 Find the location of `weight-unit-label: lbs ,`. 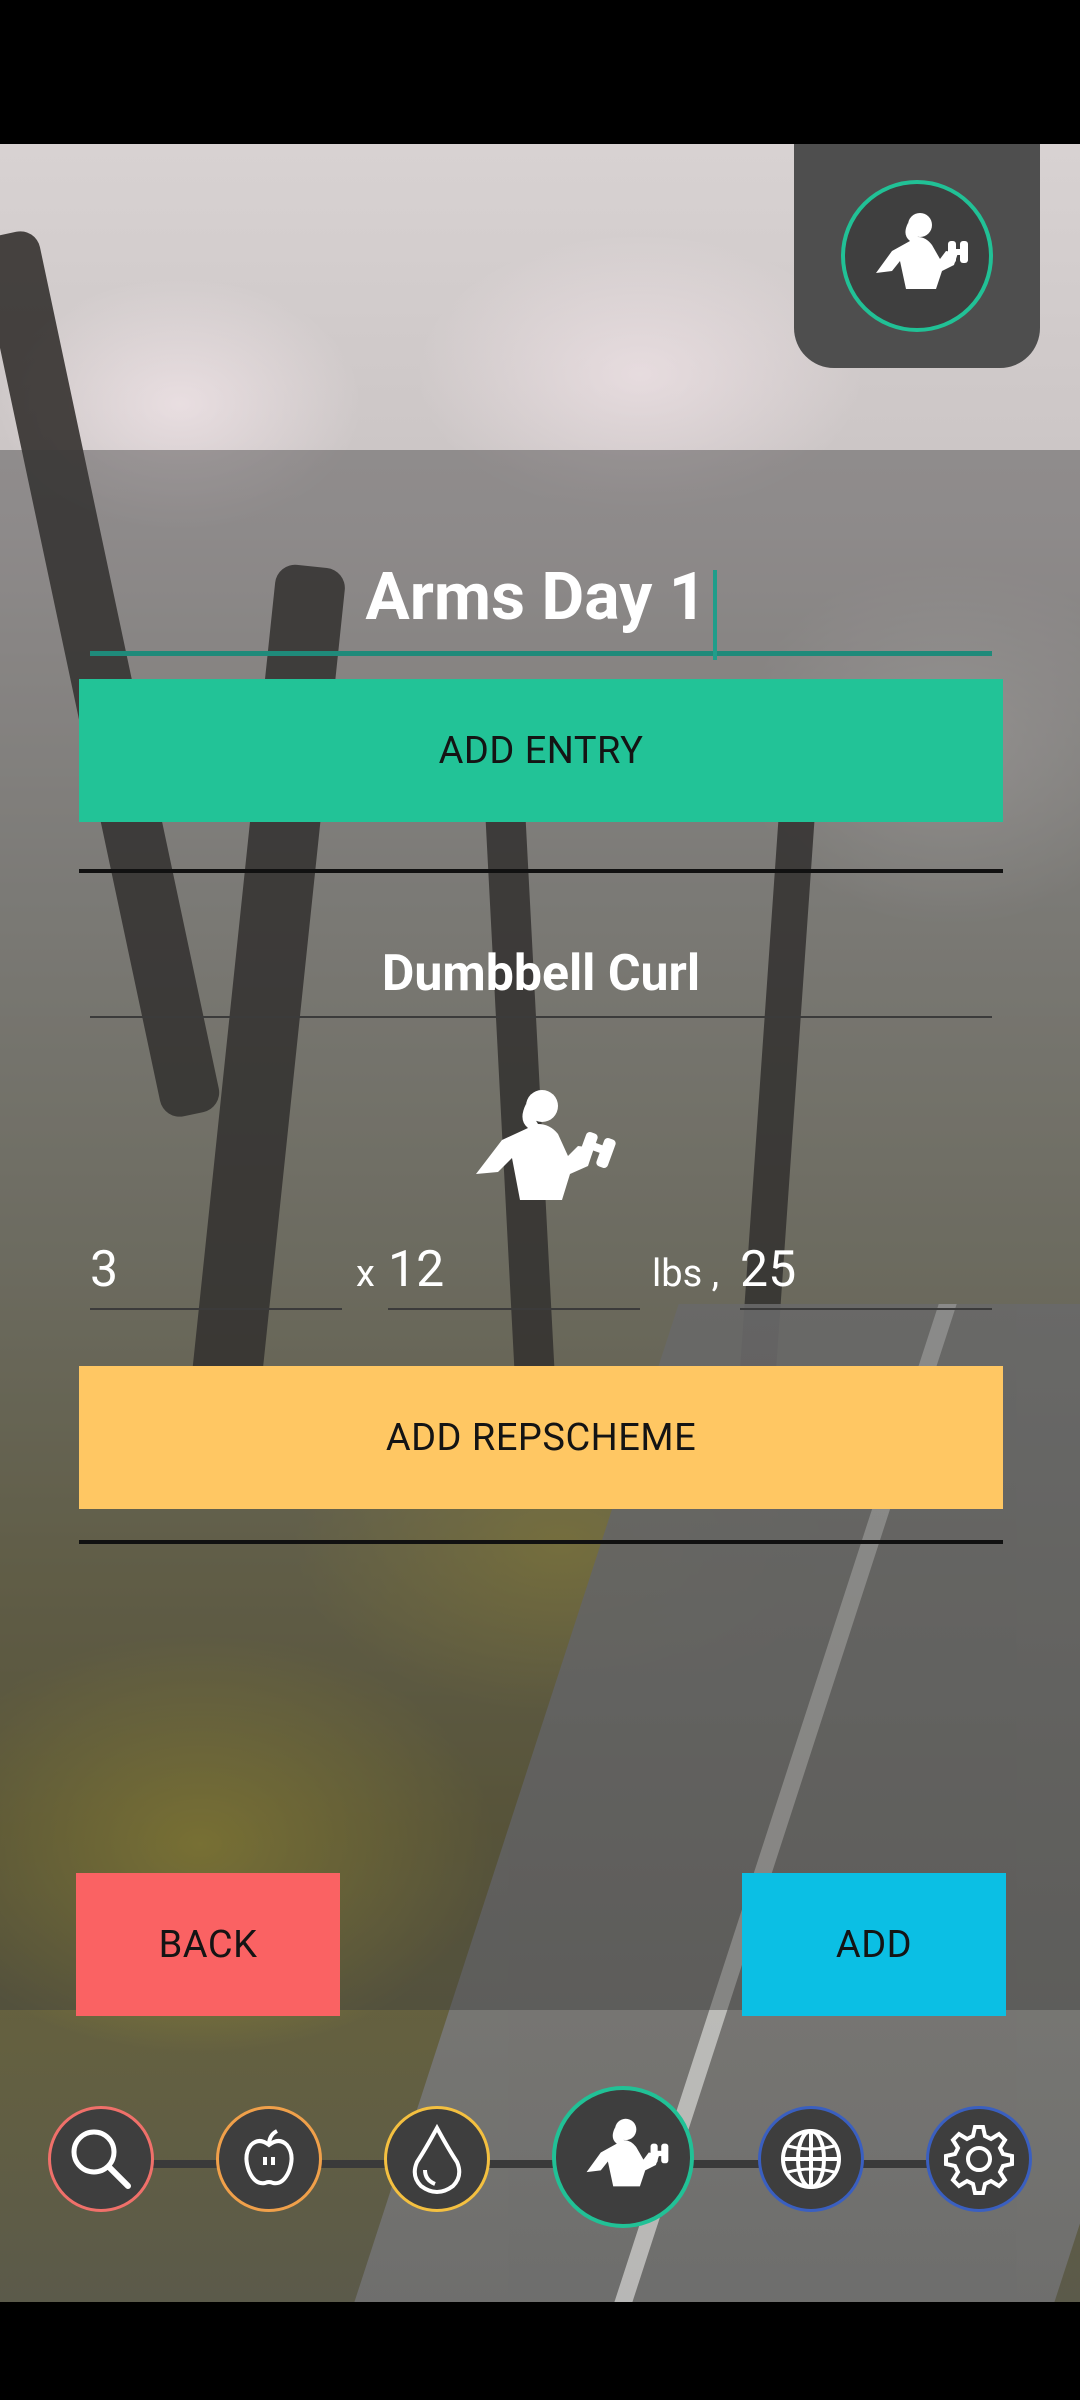

weight-unit-label: lbs , is located at coordinates (686, 1274).